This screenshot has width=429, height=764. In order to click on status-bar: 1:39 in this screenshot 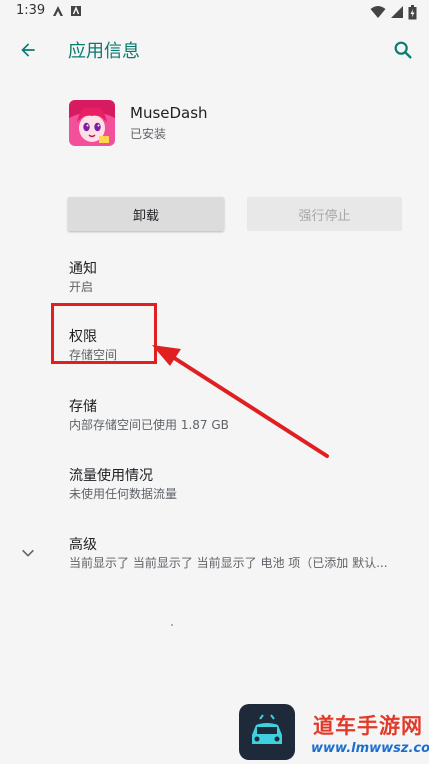, I will do `click(214, 12)`.